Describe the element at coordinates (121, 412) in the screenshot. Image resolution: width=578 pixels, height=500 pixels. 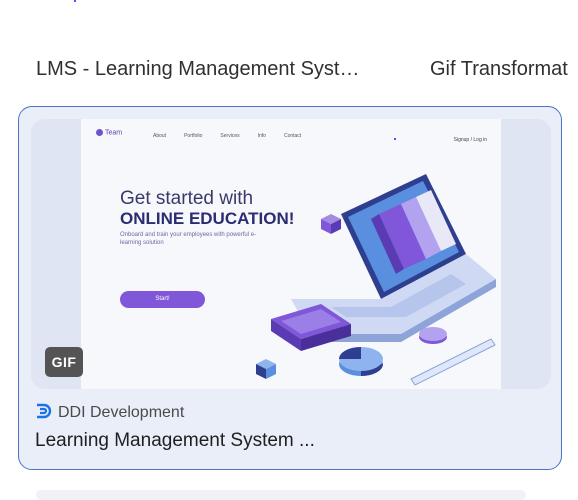
I see `source-name: DDI Development` at that location.